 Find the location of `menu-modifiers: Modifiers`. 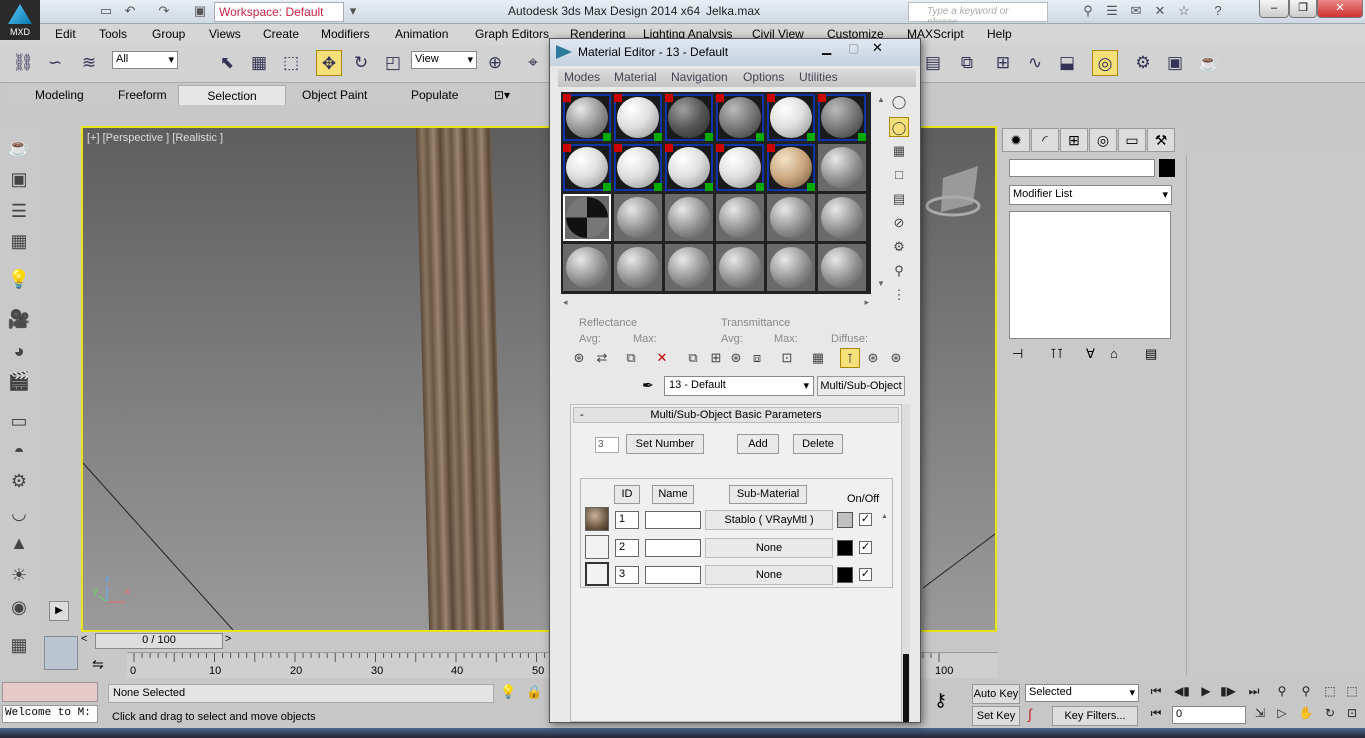

menu-modifiers: Modifiers is located at coordinates (345, 34).